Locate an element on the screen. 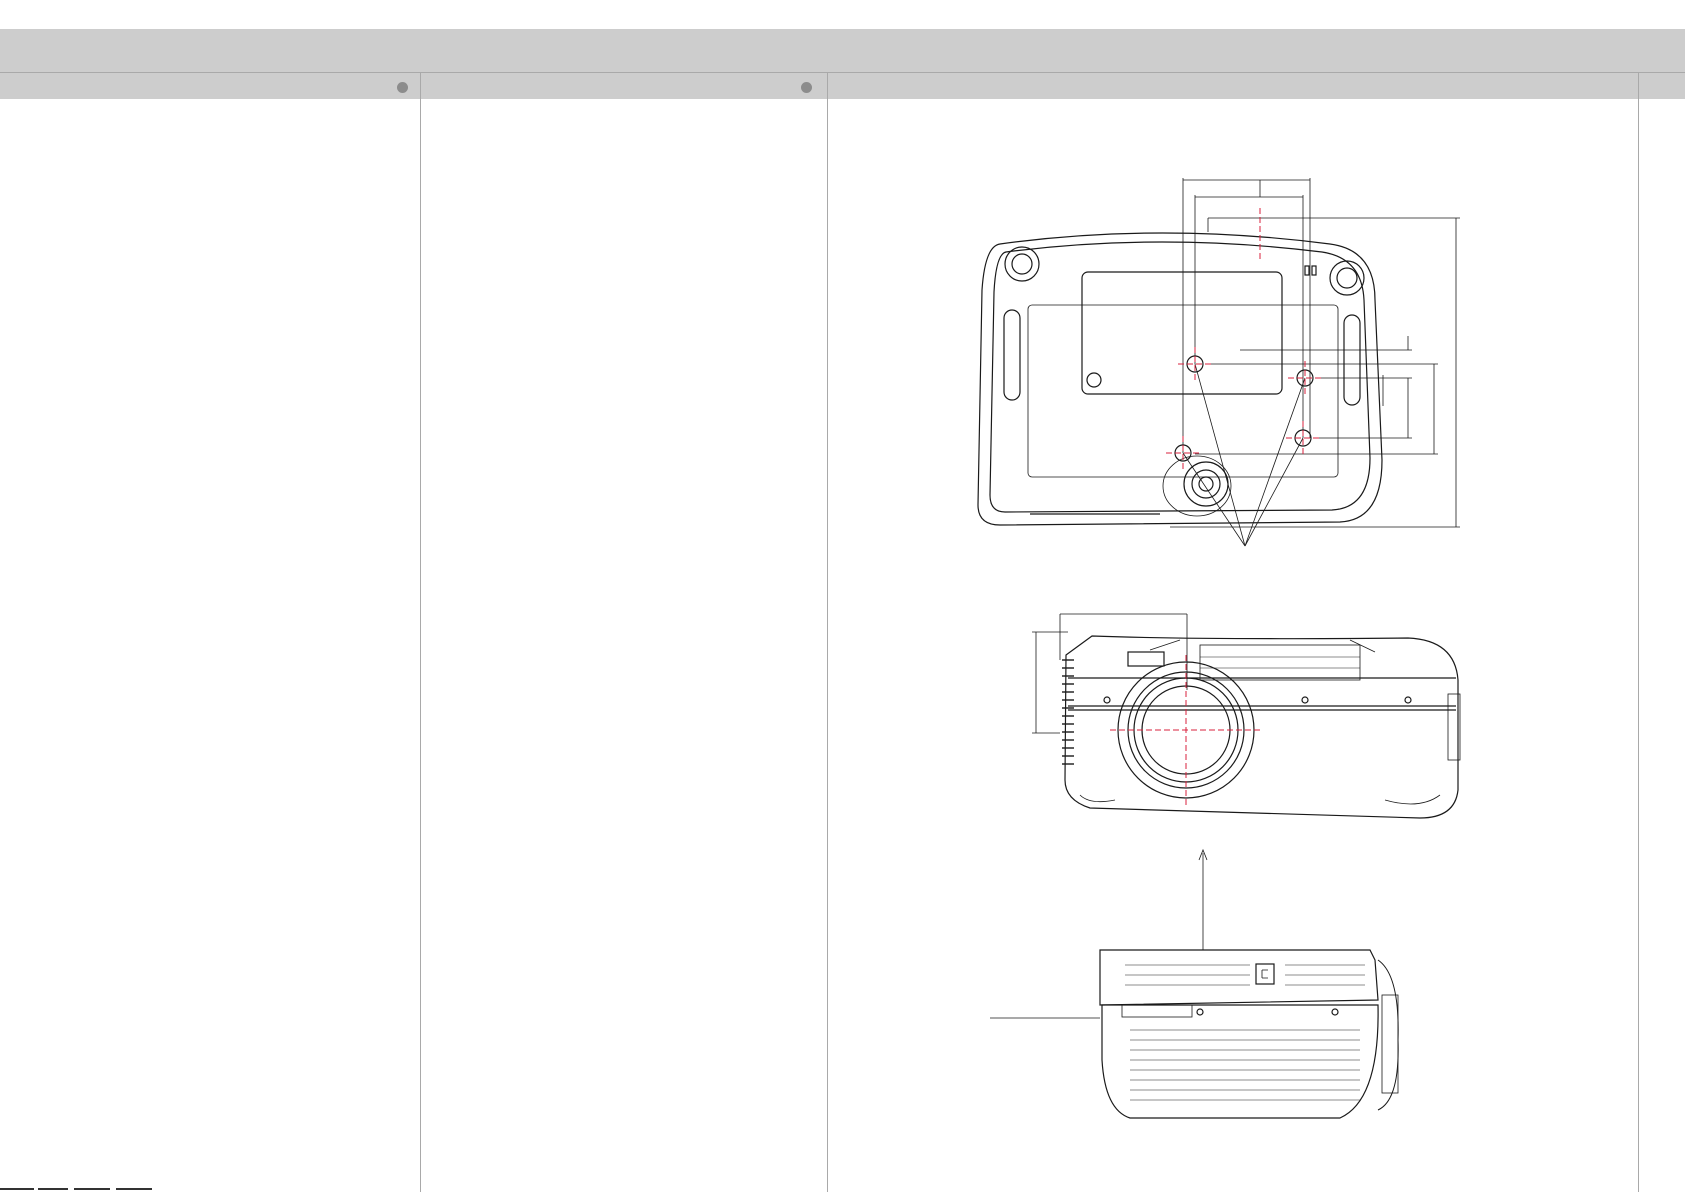 This screenshot has width=1685, height=1192. column-1-dot-icon is located at coordinates (402, 87).